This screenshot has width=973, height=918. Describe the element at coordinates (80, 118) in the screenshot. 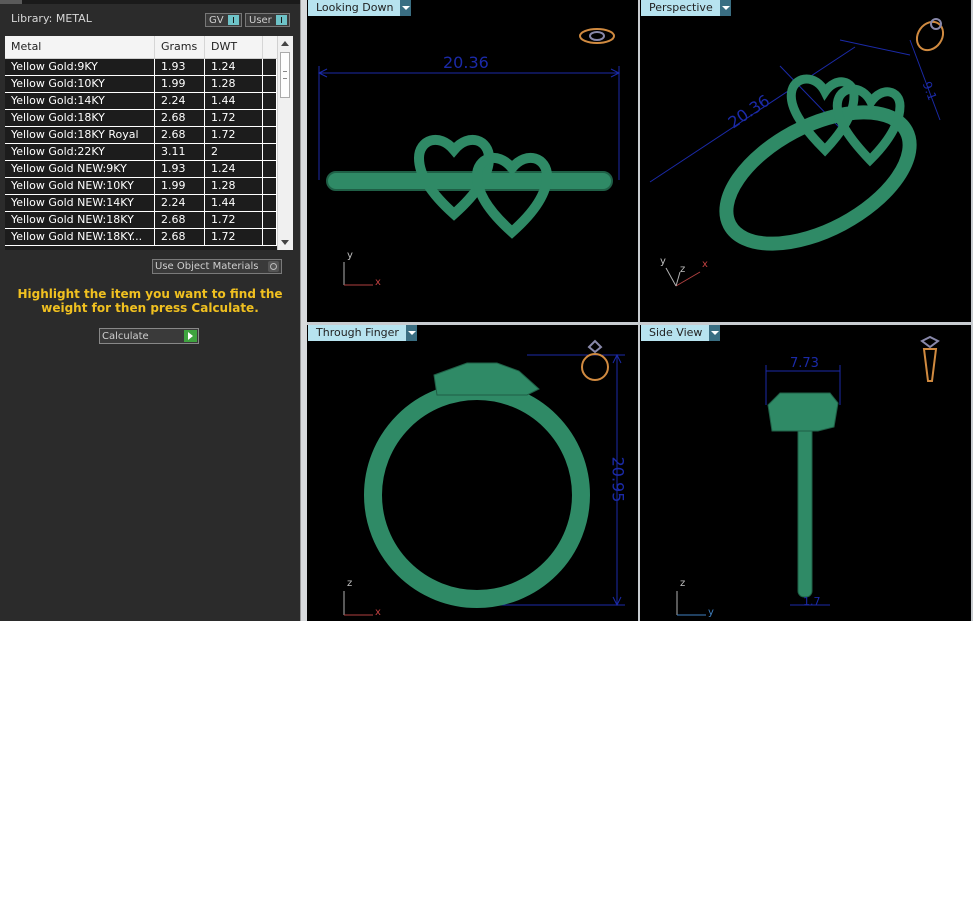

I see `cell-metal: Yellow Gold:18KY` at that location.